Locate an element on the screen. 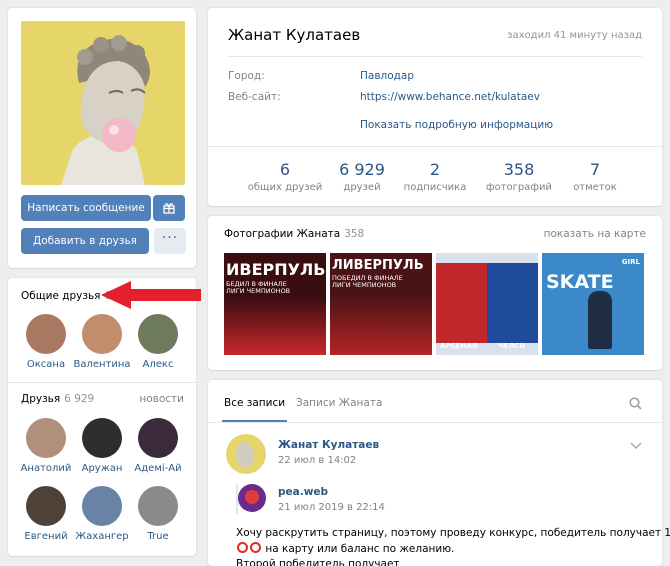  friend-name: Валентина is located at coordinates (102, 364).